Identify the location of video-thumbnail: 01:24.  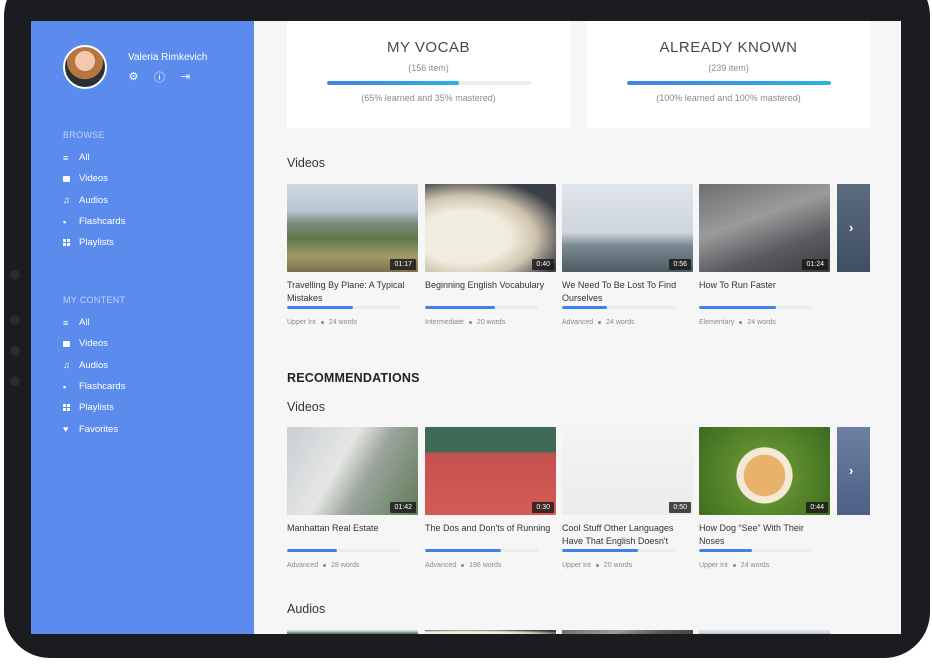
(764, 228).